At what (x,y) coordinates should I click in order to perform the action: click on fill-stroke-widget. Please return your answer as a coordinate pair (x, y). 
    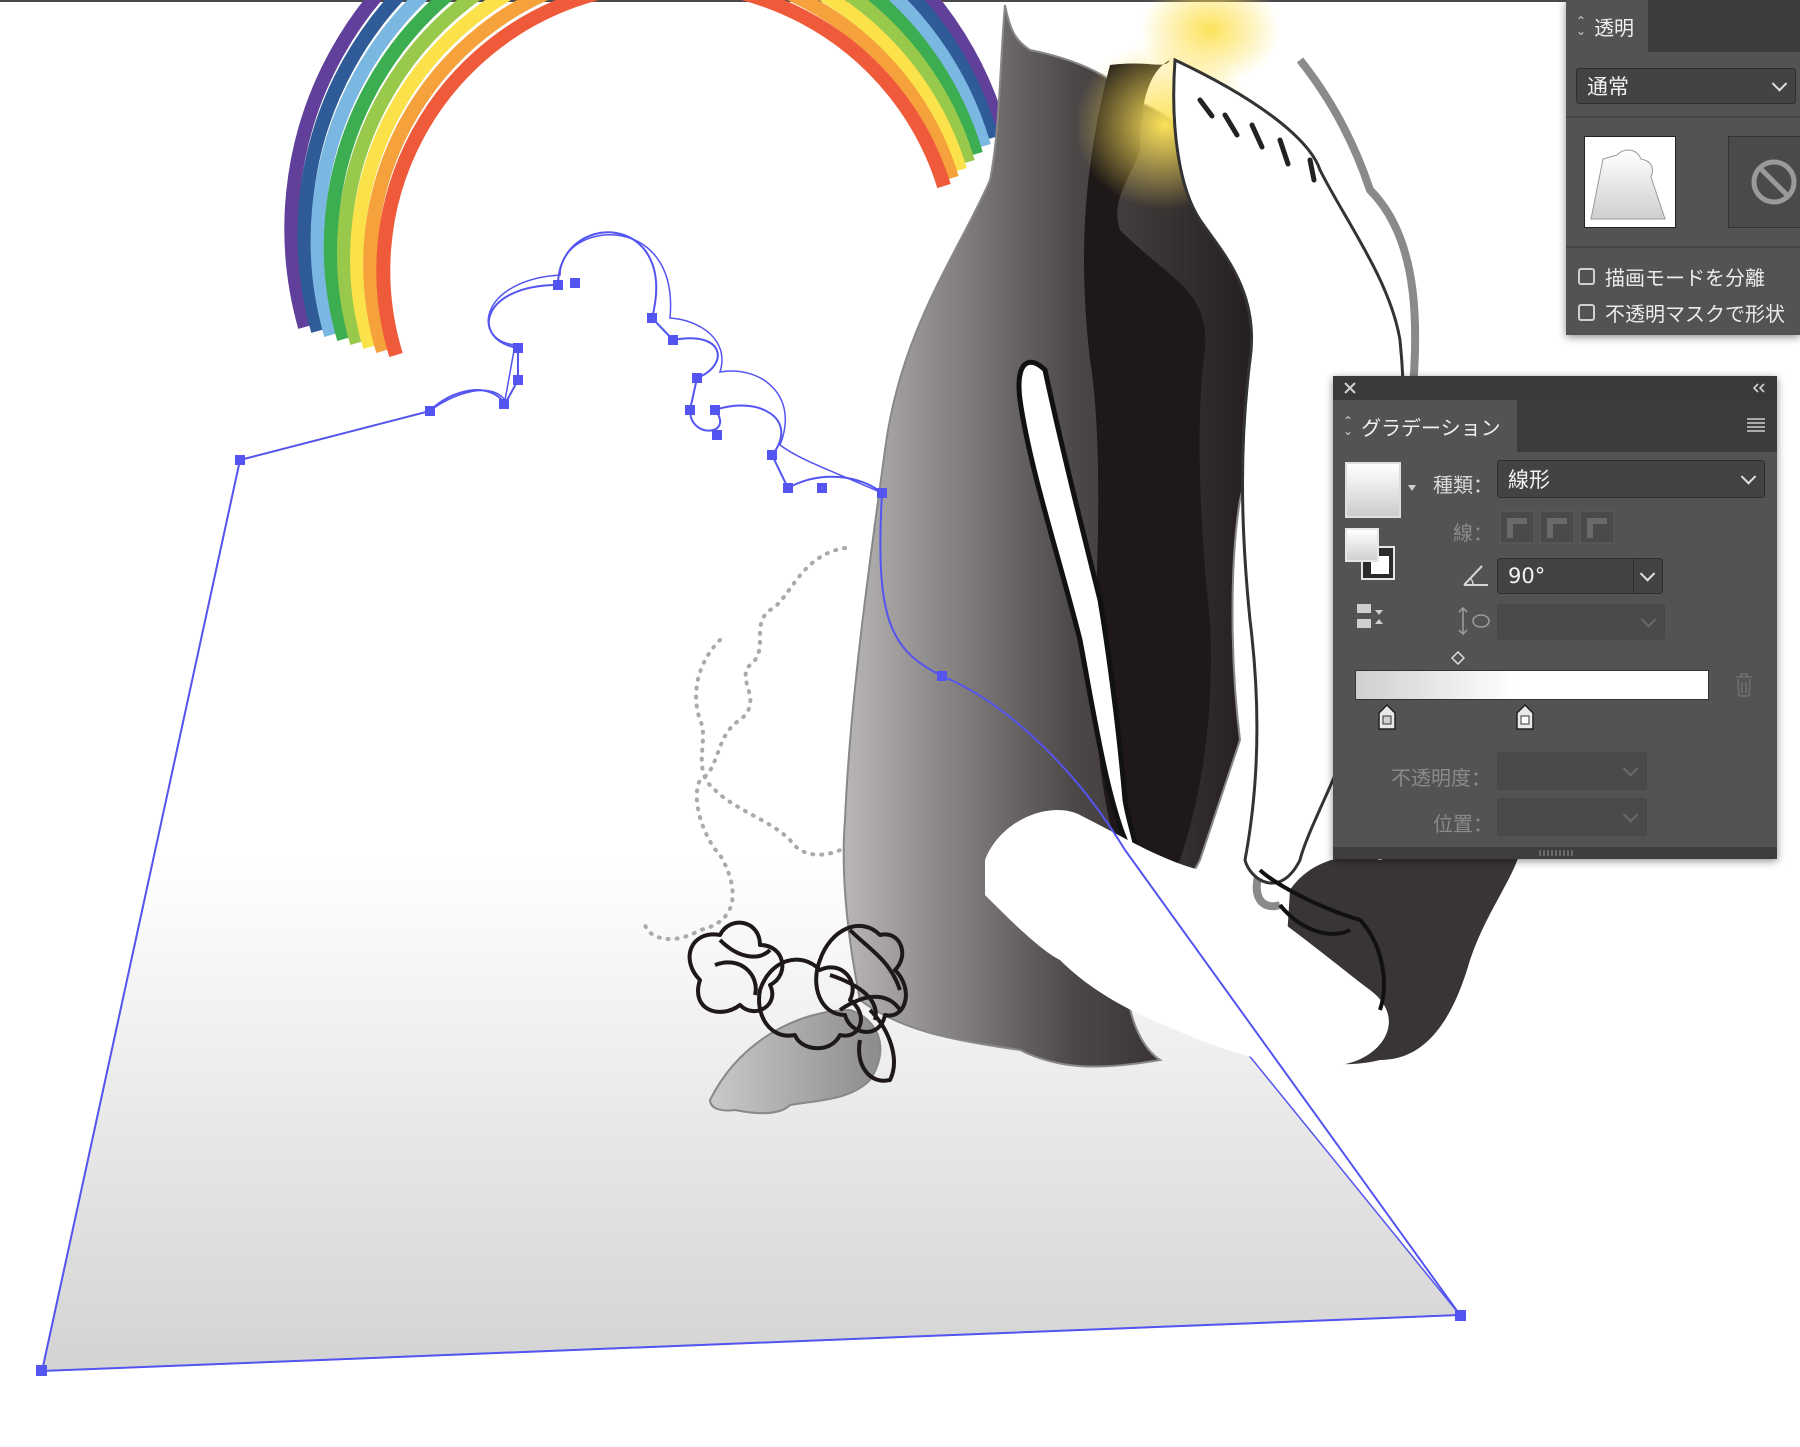
    Looking at the image, I should click on (1373, 556).